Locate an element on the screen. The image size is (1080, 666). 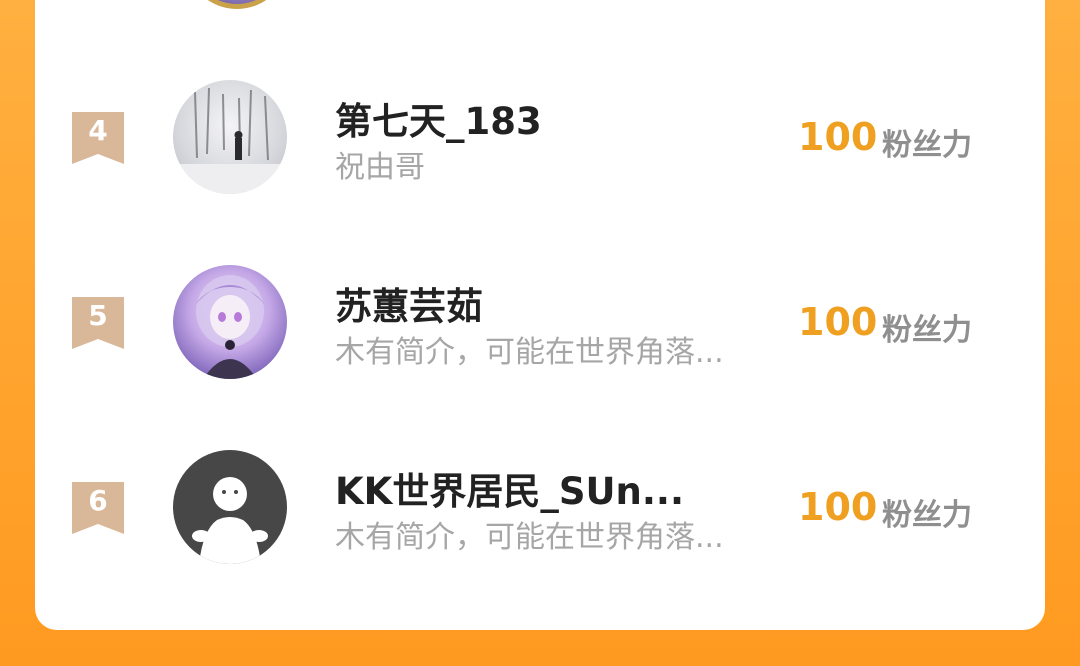
user-name: 苏蕙芸茹 is located at coordinates (409, 303).